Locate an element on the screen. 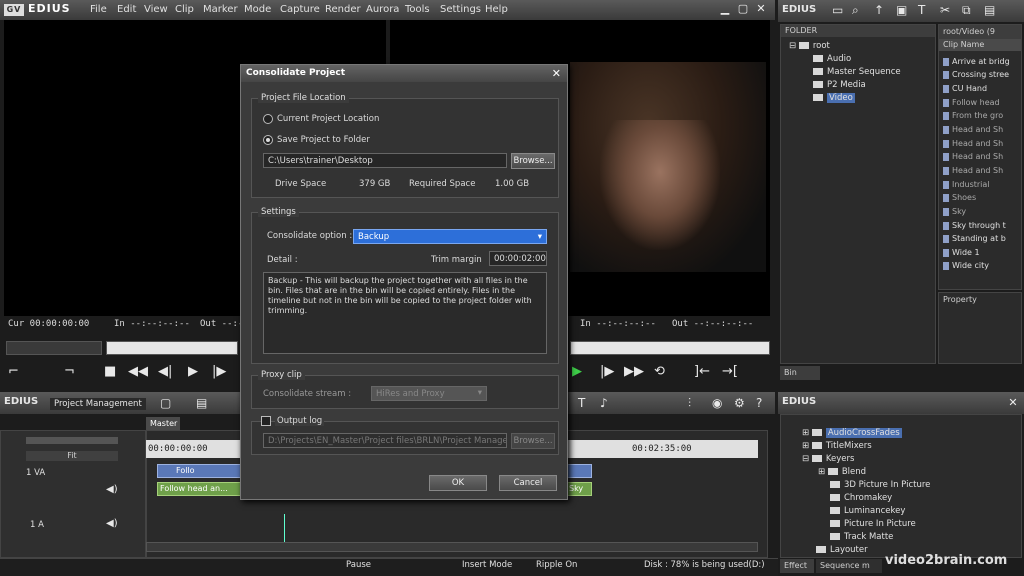 The height and width of the screenshot is (576, 1024). recorder-scrub-bar is located at coordinates (670, 348).